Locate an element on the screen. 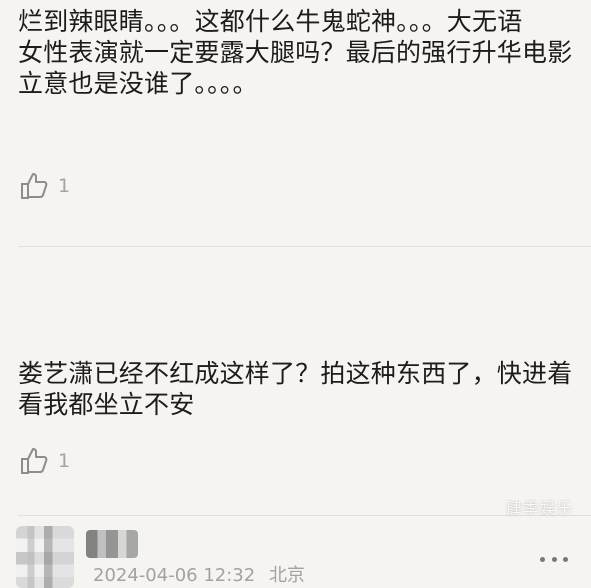 Image resolution: width=591 pixels, height=588 pixels. username-blurred is located at coordinates (112, 544).